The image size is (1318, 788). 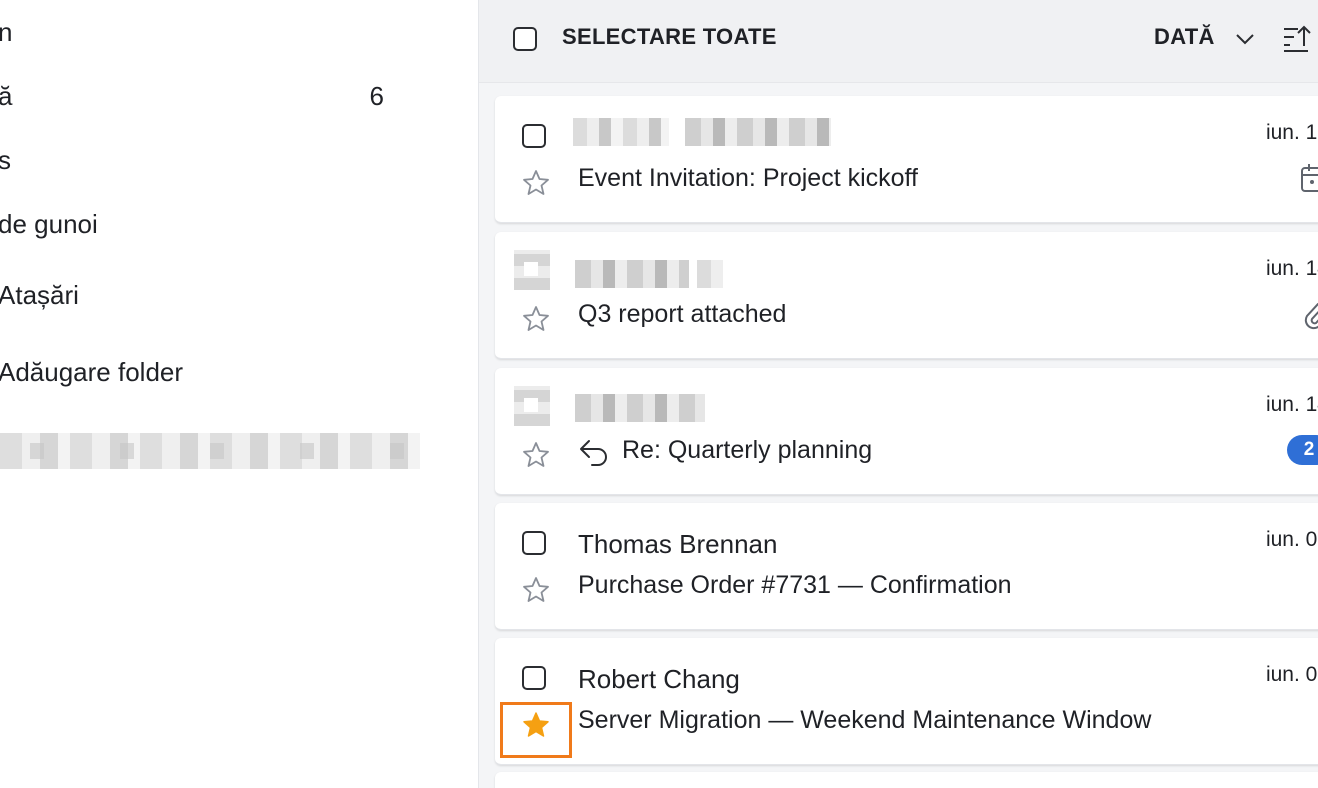 I want to click on select-all-label: SELECTARE TOATE, so click(x=669, y=36).